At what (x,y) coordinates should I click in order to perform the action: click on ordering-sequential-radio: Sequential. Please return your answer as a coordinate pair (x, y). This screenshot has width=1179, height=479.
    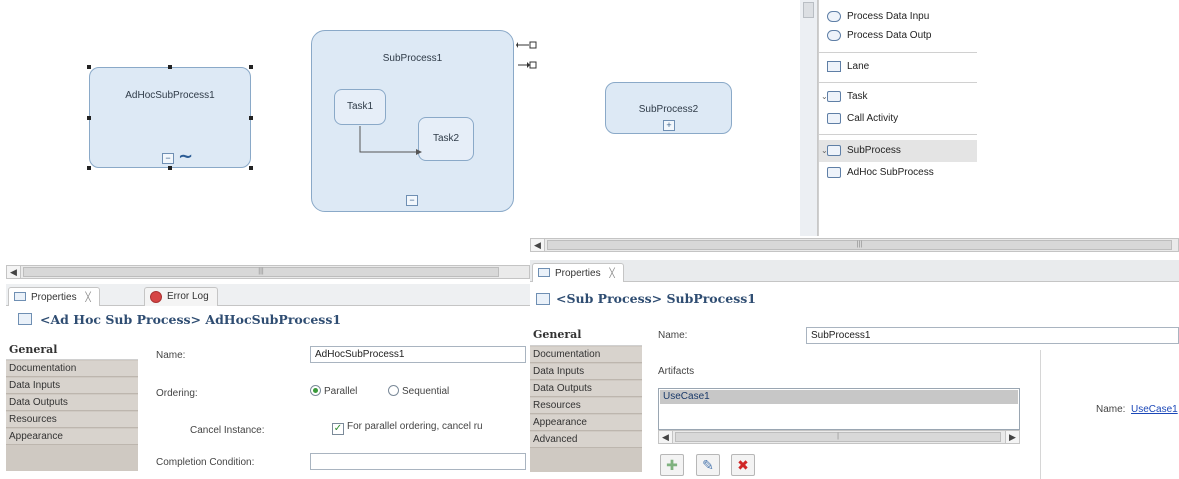
    Looking at the image, I should click on (418, 391).